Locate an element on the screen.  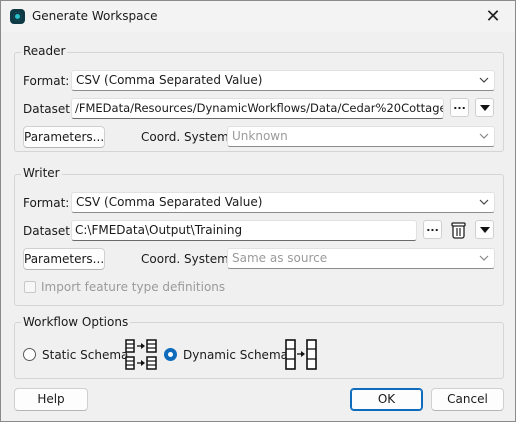
writer-dataset-dropdown-button is located at coordinates (484, 229).